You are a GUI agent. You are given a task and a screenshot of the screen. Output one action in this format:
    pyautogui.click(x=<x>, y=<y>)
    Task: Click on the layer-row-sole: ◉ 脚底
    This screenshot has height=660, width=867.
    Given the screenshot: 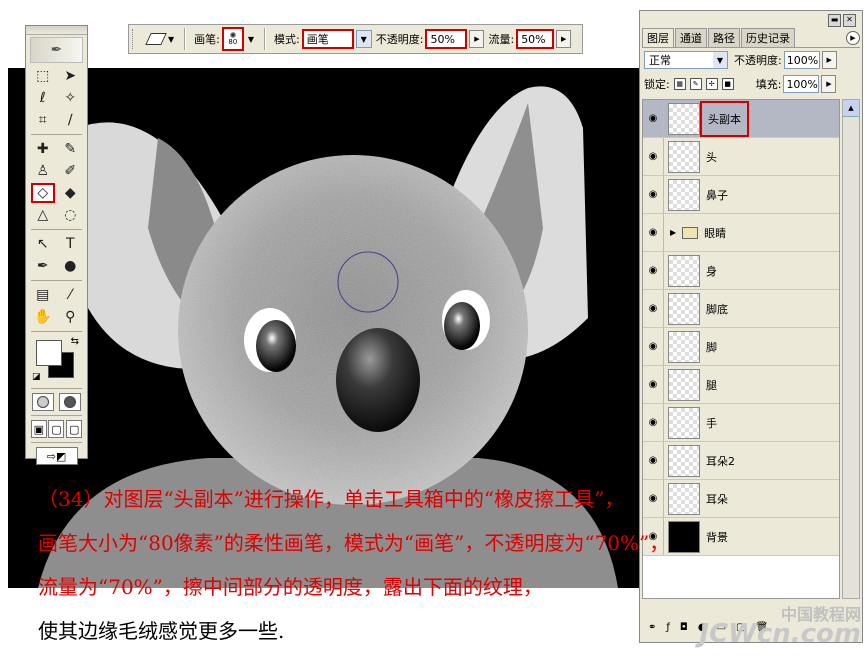 What is the action you would take?
    pyautogui.click(x=741, y=309)
    